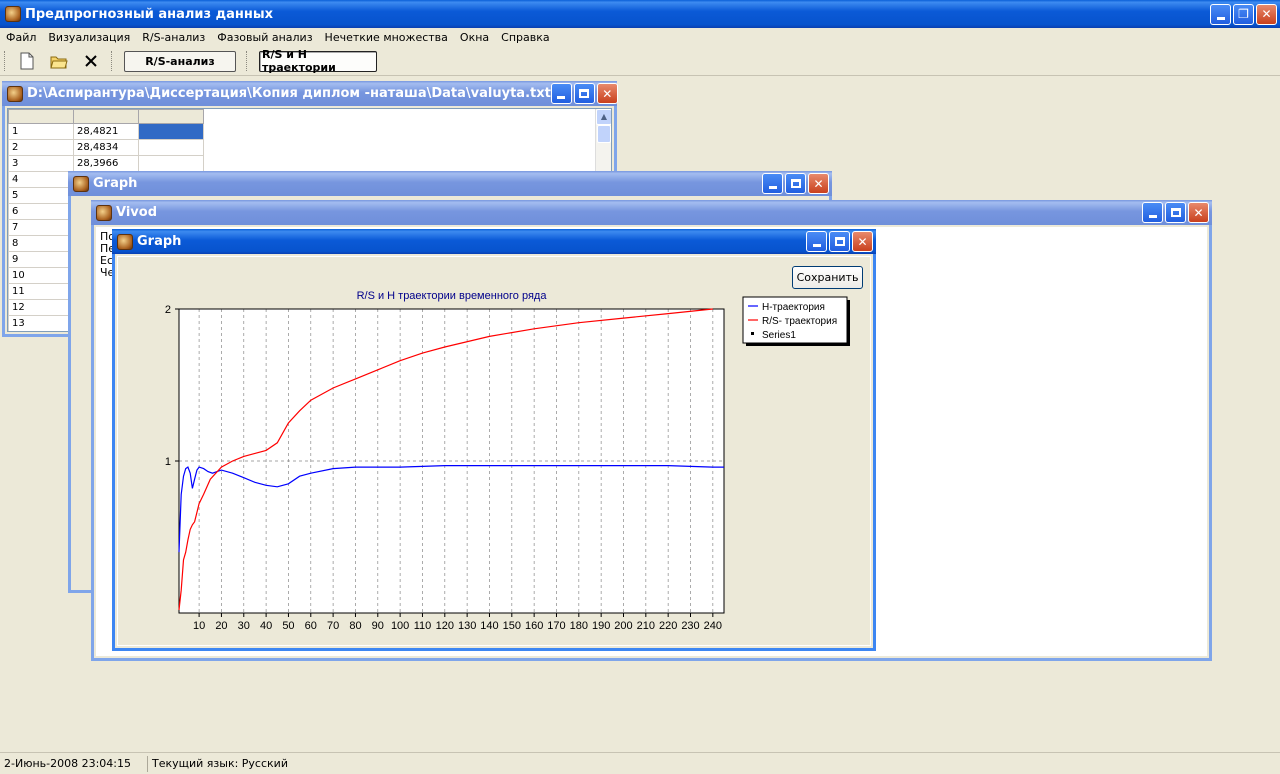 This screenshot has width=1280, height=774. Describe the element at coordinates (579, 626) in the screenshot. I see `x-tick-label: 180` at that location.